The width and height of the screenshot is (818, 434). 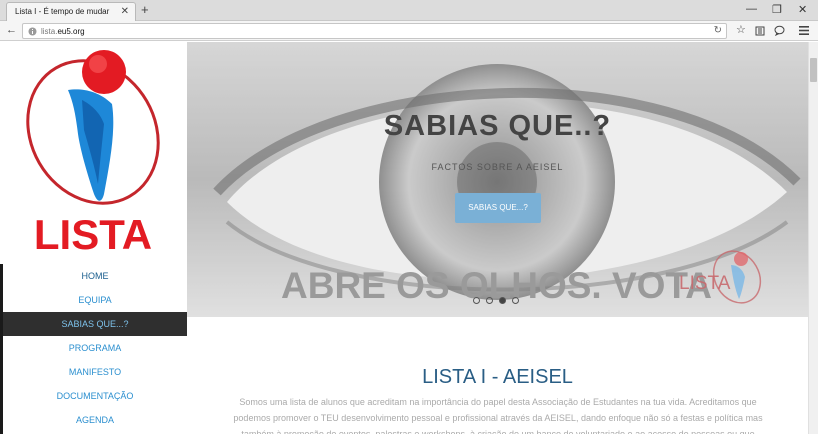 What do you see at coordinates (95, 276) in the screenshot?
I see `menu-item-home: HOME` at bounding box center [95, 276].